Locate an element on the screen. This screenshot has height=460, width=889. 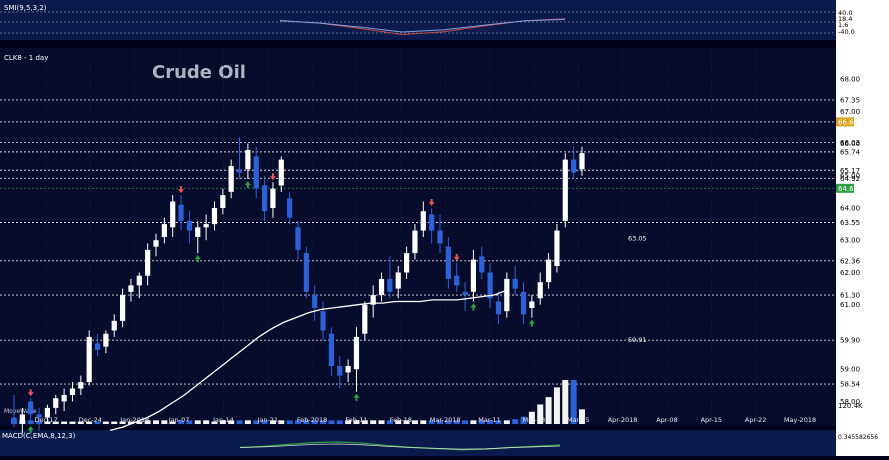
macd-panel is located at coordinates (418, 443).